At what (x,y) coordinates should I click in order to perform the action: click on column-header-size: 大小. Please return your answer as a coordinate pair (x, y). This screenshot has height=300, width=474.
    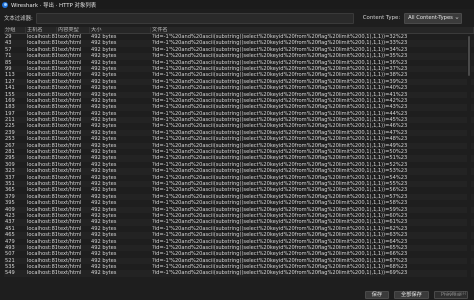
    Looking at the image, I should click on (120, 30).